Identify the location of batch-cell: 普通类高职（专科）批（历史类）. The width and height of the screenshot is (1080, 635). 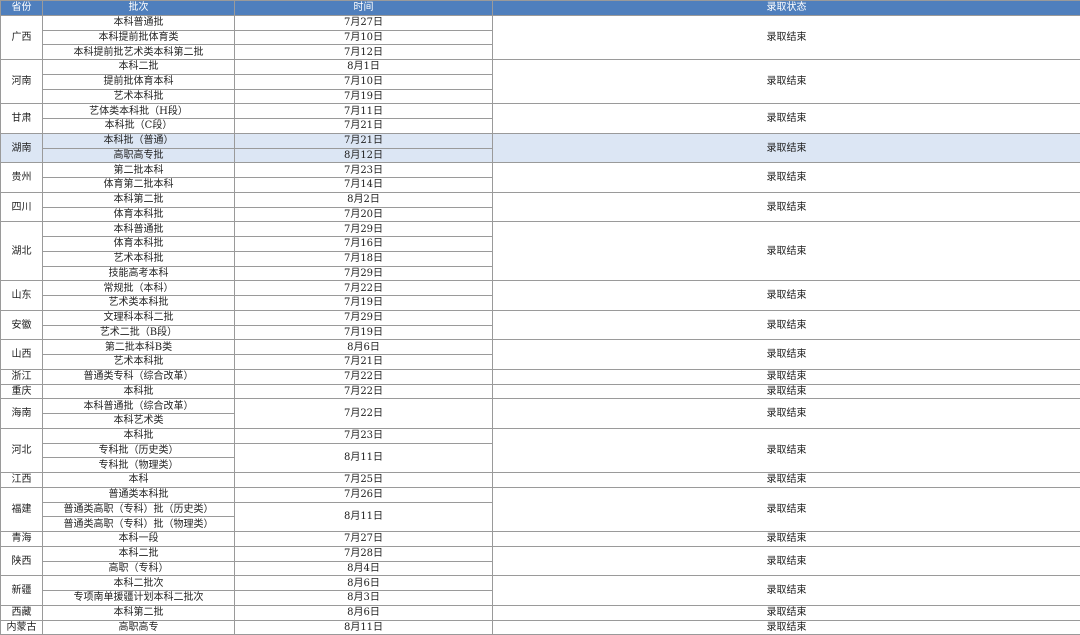
(138, 509).